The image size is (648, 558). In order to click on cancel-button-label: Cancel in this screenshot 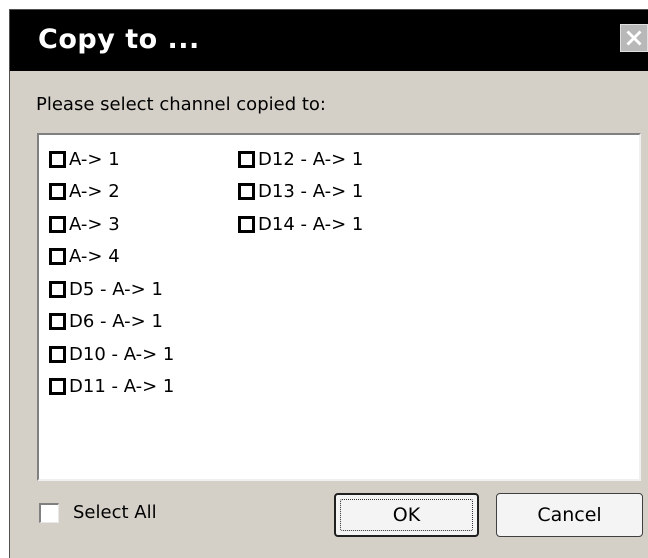, I will do `click(569, 515)`.